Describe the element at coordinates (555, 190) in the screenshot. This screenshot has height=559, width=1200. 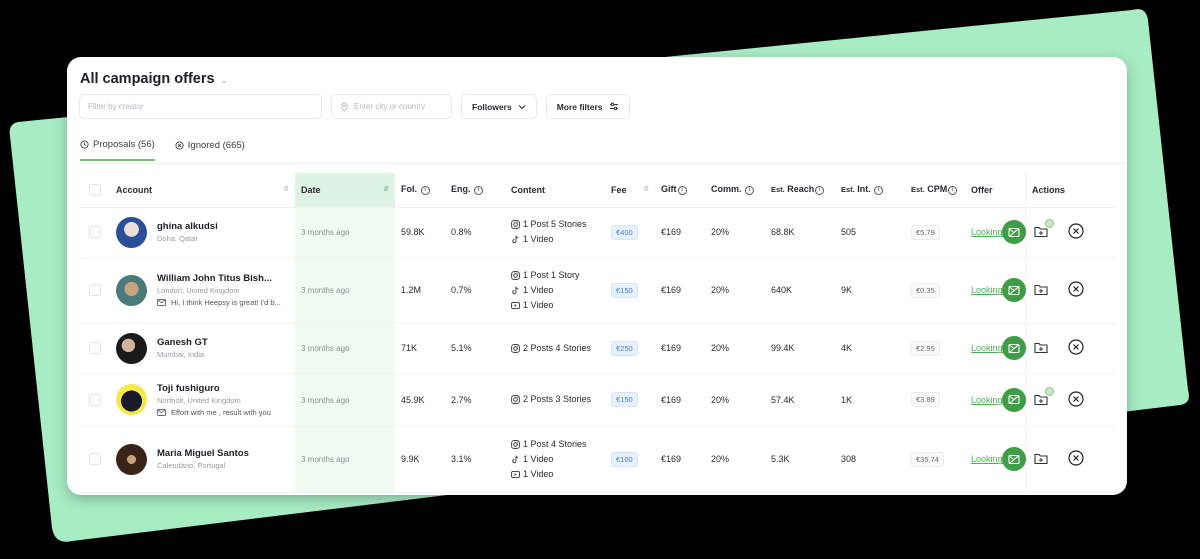
I see `header-content: Content` at that location.